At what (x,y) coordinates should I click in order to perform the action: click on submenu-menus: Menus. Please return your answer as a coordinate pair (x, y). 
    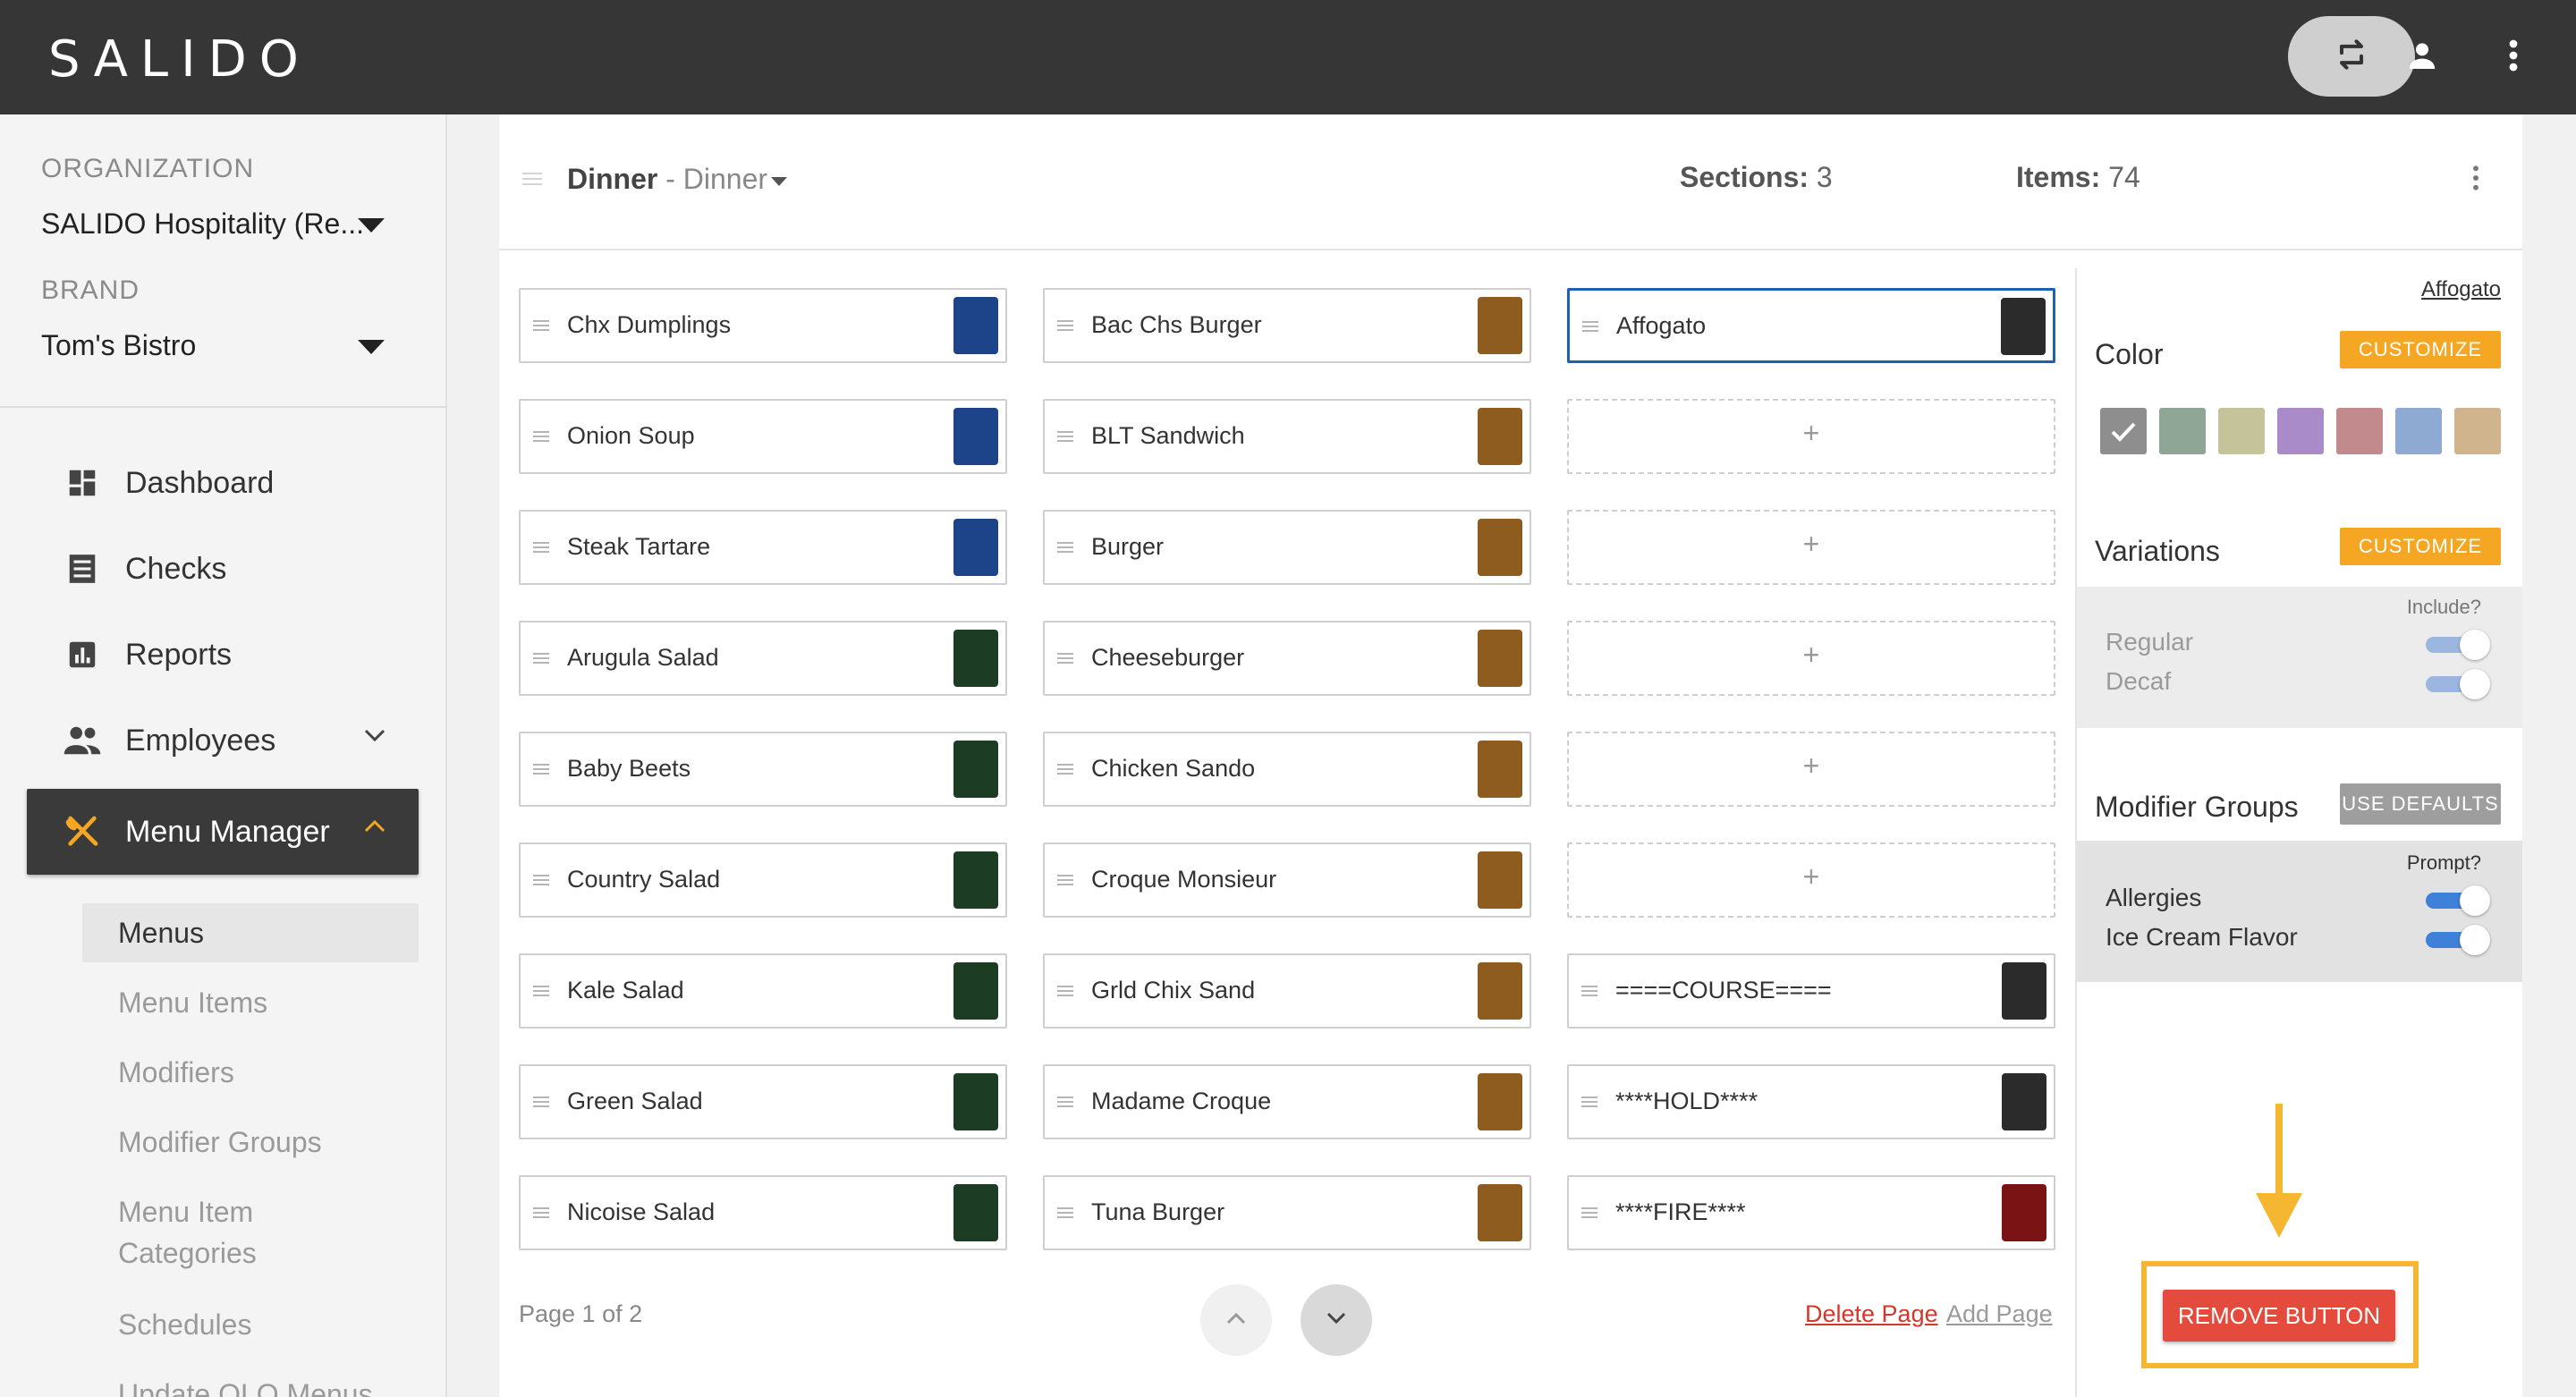
    Looking at the image, I should click on (250, 933).